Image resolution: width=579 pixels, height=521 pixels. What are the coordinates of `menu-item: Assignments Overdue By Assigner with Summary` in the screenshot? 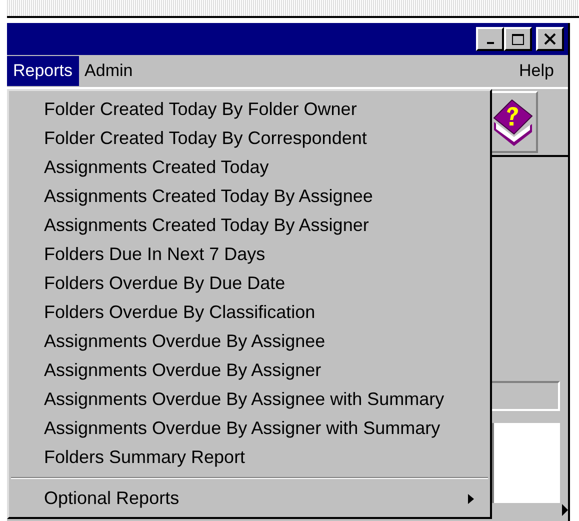 It's located at (249, 428).